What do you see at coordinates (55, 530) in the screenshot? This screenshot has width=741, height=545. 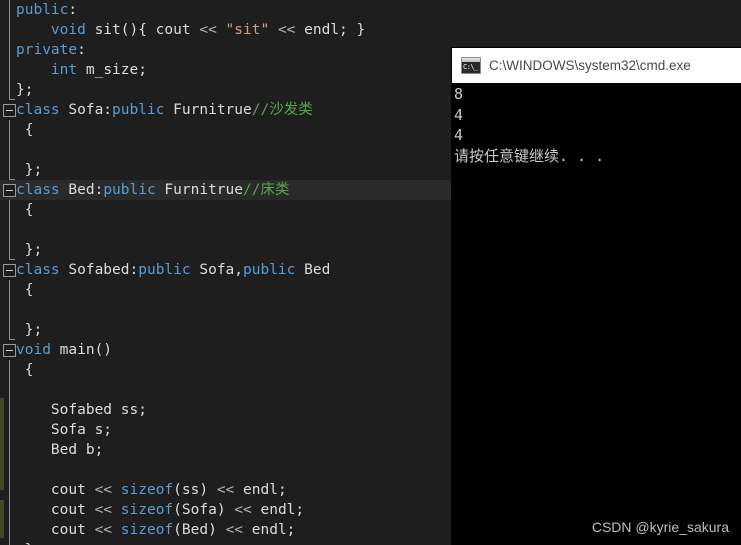 I see `code-token: cout` at bounding box center [55, 530].